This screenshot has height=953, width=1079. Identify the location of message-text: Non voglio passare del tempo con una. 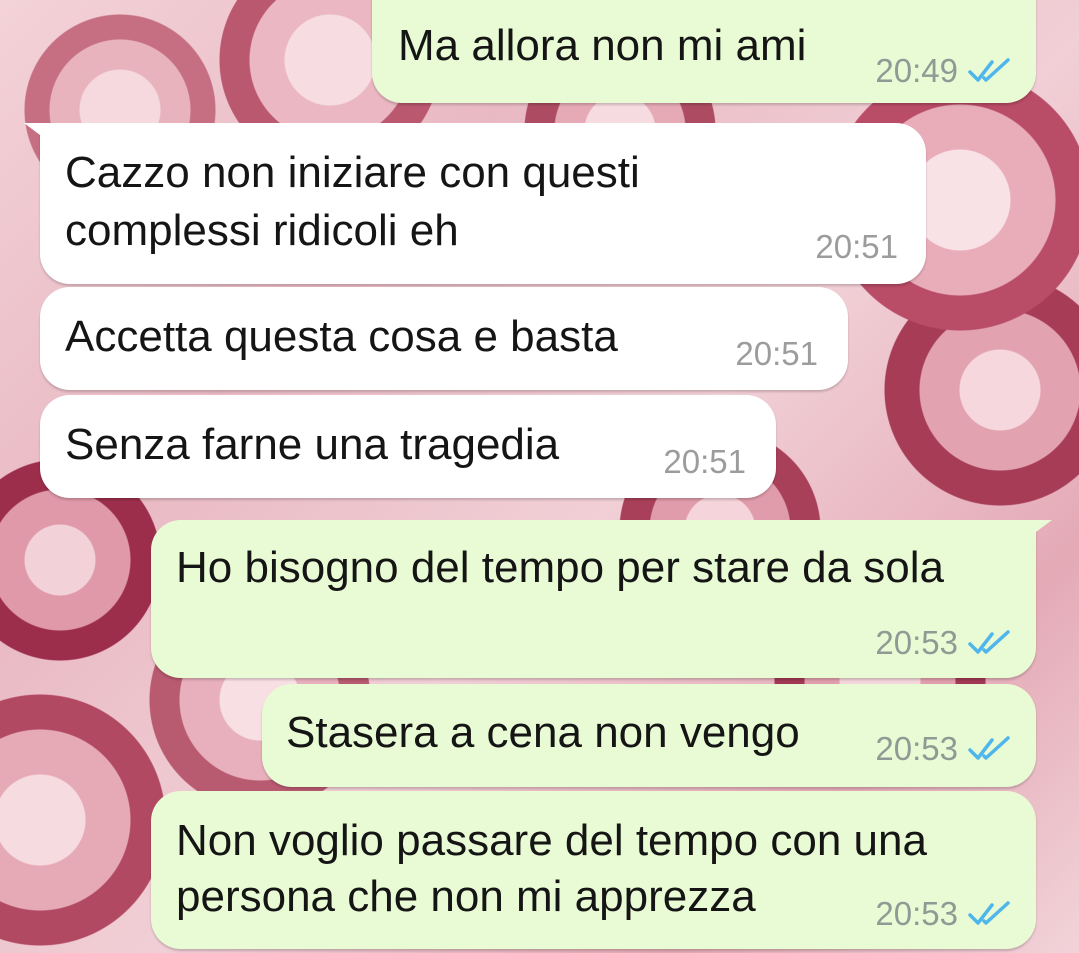
(551, 840).